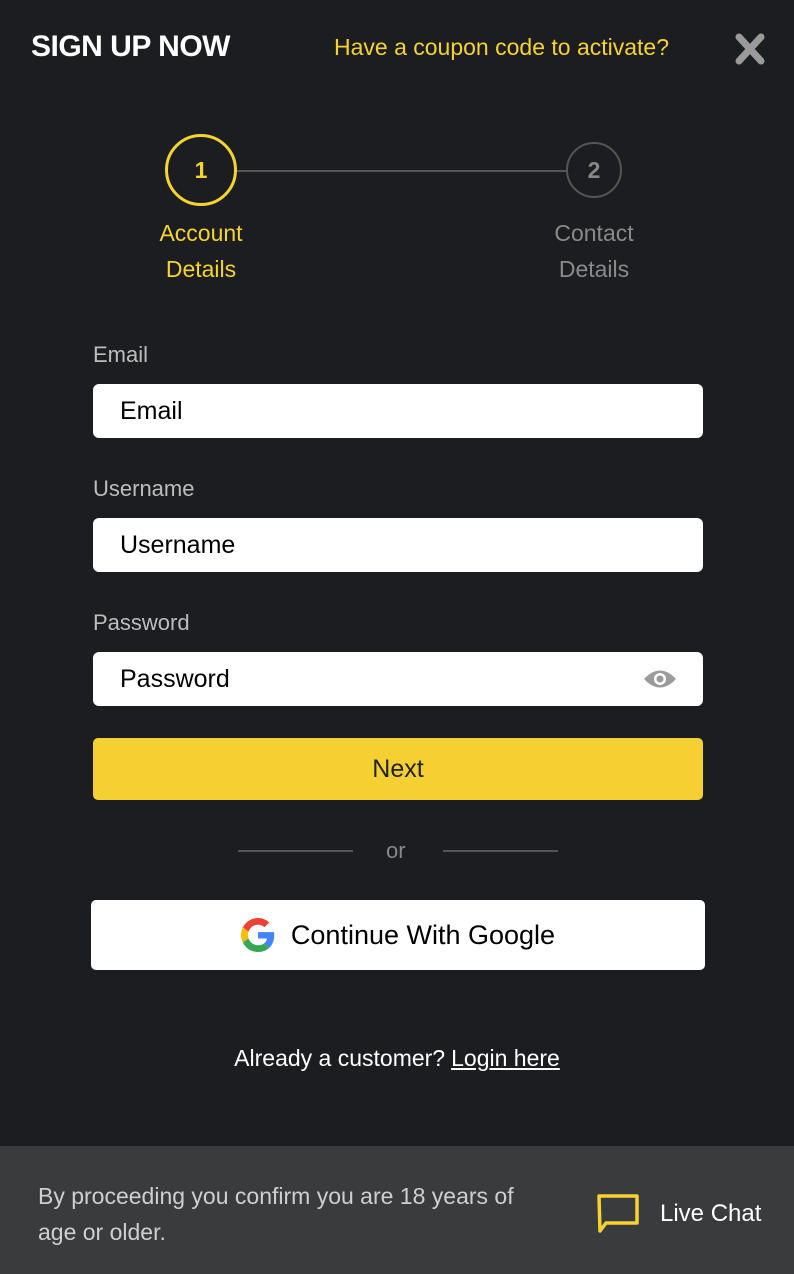 This screenshot has height=1274, width=794. What do you see at coordinates (121, 354) in the screenshot?
I see `email-label: Email` at bounding box center [121, 354].